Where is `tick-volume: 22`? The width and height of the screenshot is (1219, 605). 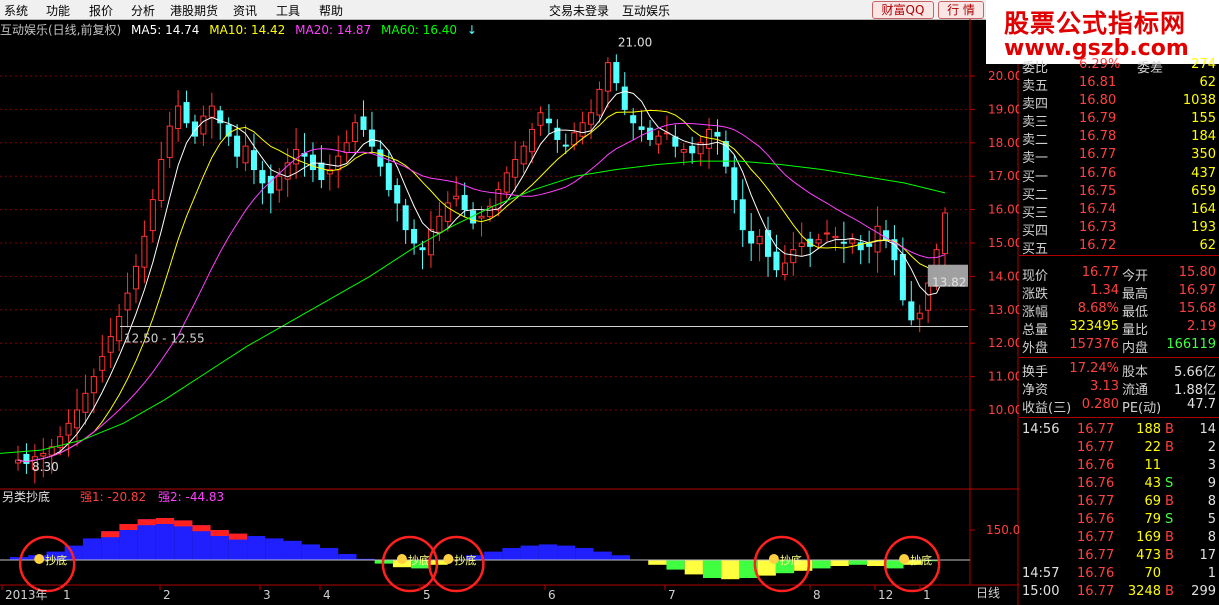 tick-volume: 22 is located at coordinates (1152, 447).